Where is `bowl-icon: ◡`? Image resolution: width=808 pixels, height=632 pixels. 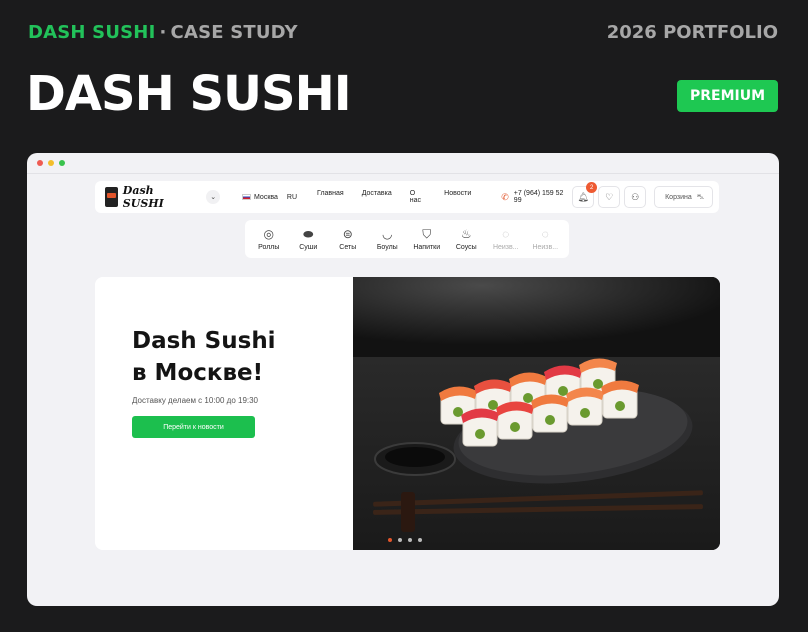
bowl-icon: ◡ is located at coordinates (387, 234).